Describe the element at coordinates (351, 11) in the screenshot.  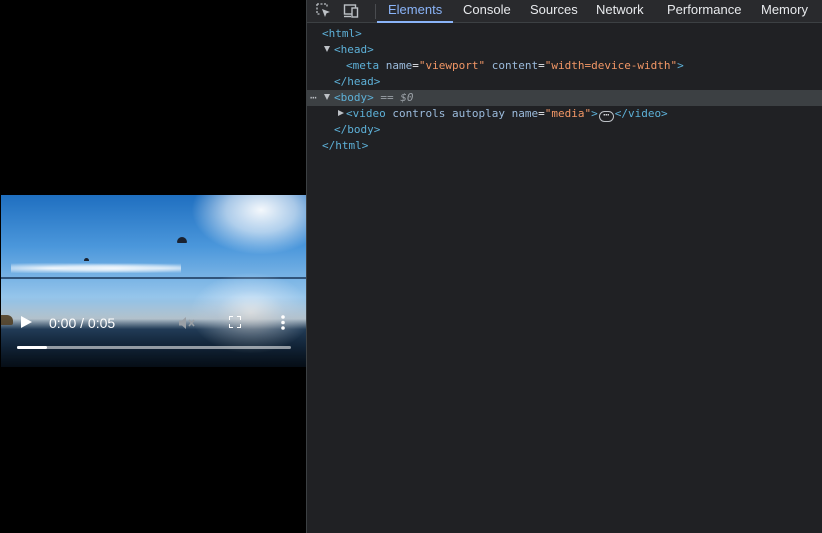
I see `device-toolbar-icon` at that location.